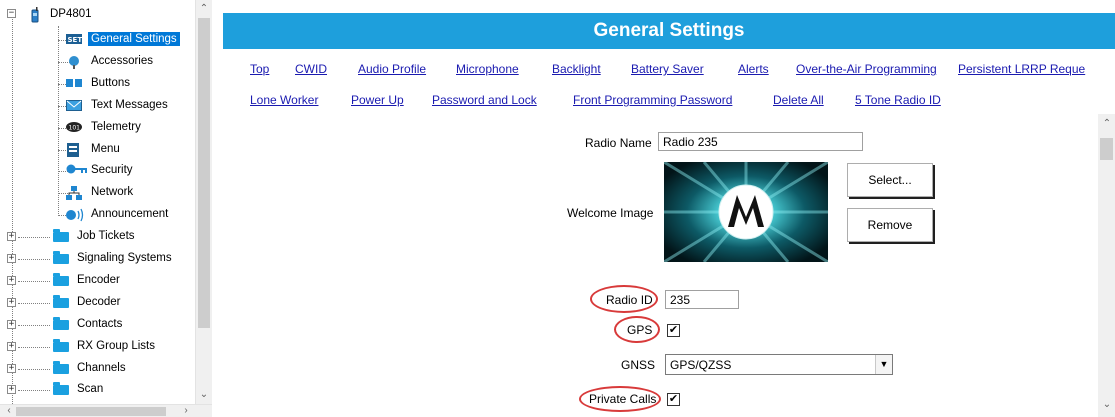 This screenshot has height=417, width=1115. I want to click on remove-image-button: Remove, so click(890, 225).